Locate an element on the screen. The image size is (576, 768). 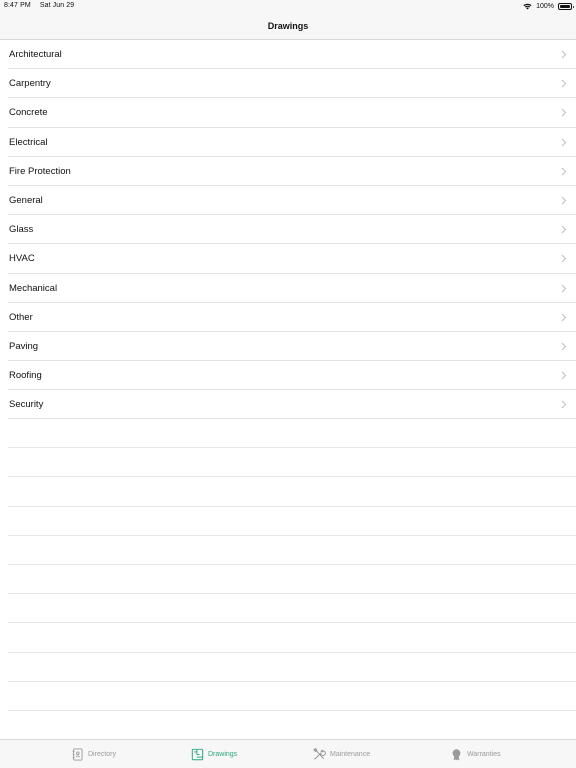
list-item-carpentry: Carpentry is located at coordinates (292, 84).